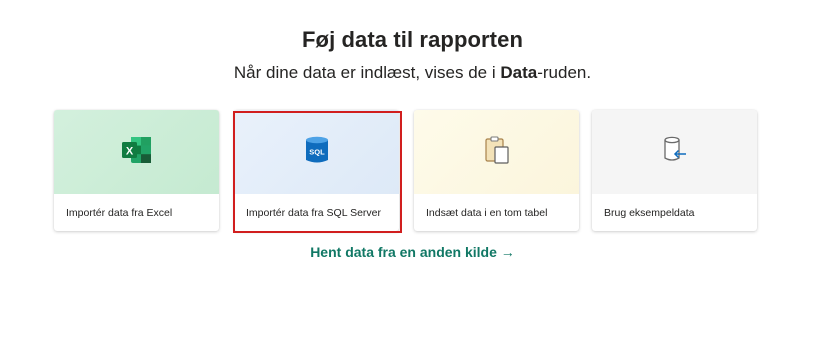  I want to click on excel-icon: X, so click(137, 152).